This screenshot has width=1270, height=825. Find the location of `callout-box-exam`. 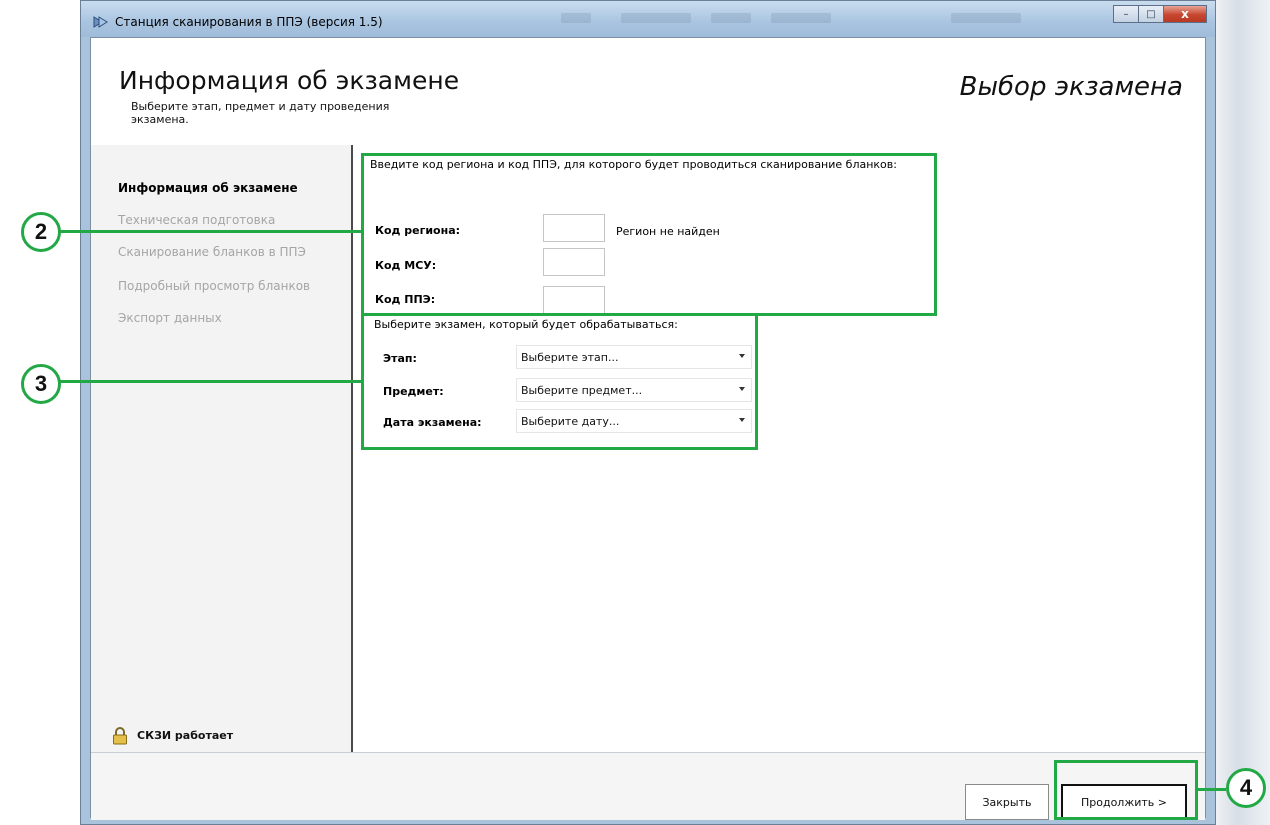

callout-box-exam is located at coordinates (559, 381).